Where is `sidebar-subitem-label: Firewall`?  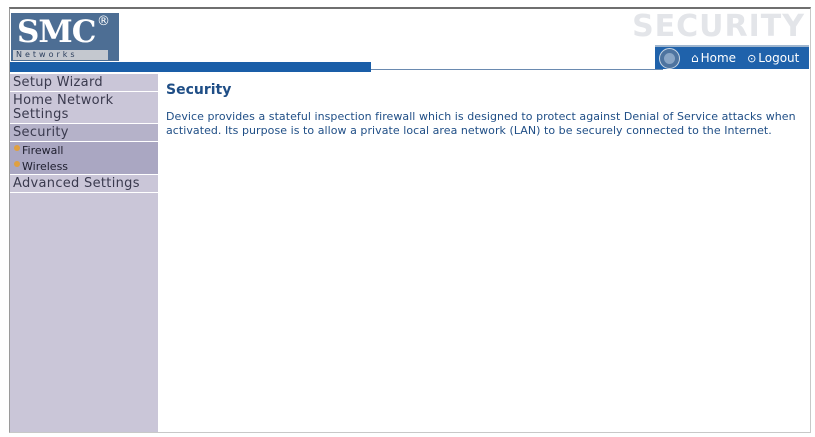 sidebar-subitem-label: Firewall is located at coordinates (43, 150).